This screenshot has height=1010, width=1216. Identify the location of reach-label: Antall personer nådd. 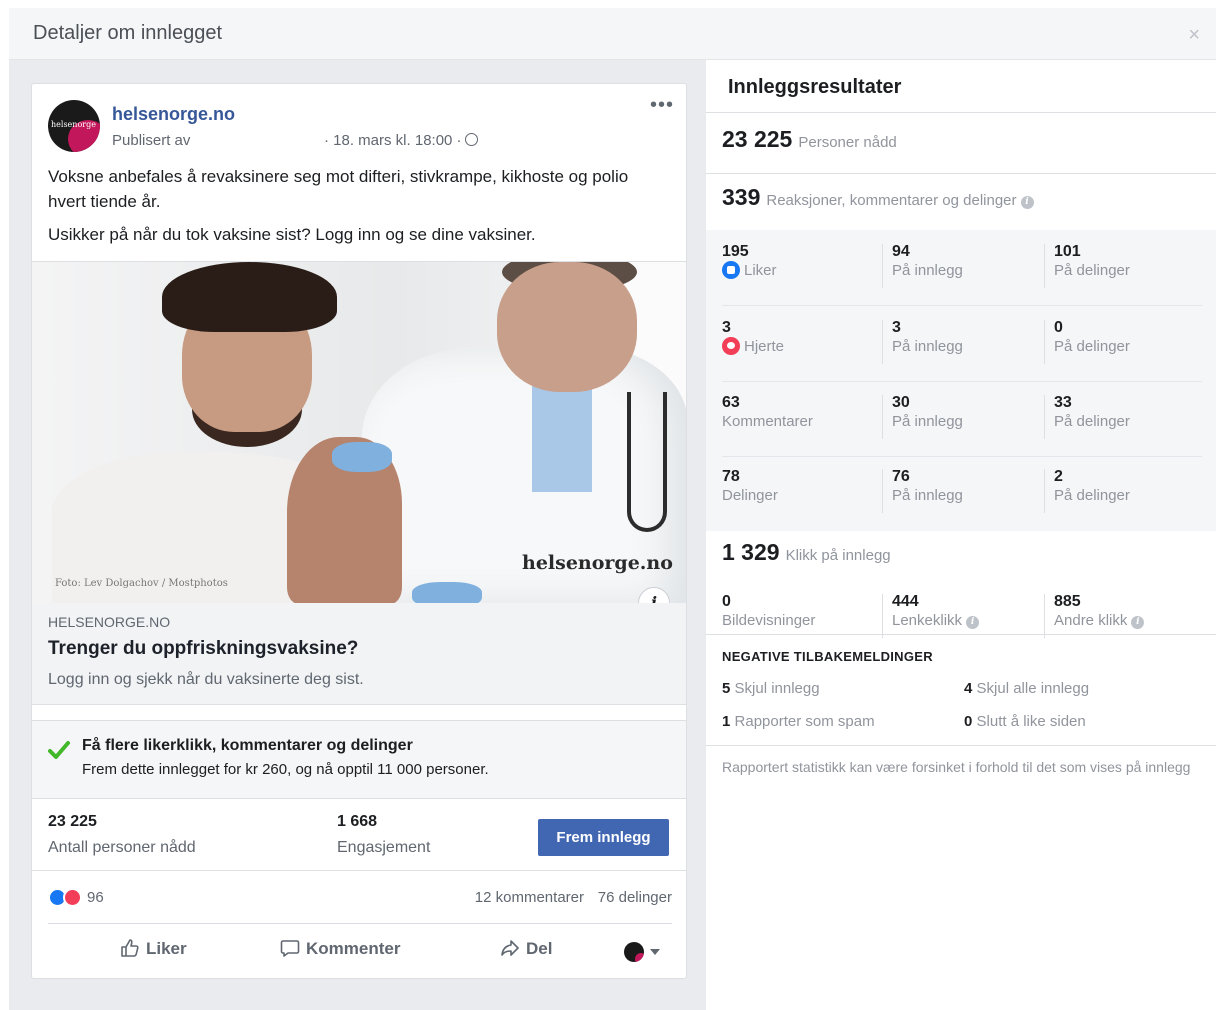
(122, 847).